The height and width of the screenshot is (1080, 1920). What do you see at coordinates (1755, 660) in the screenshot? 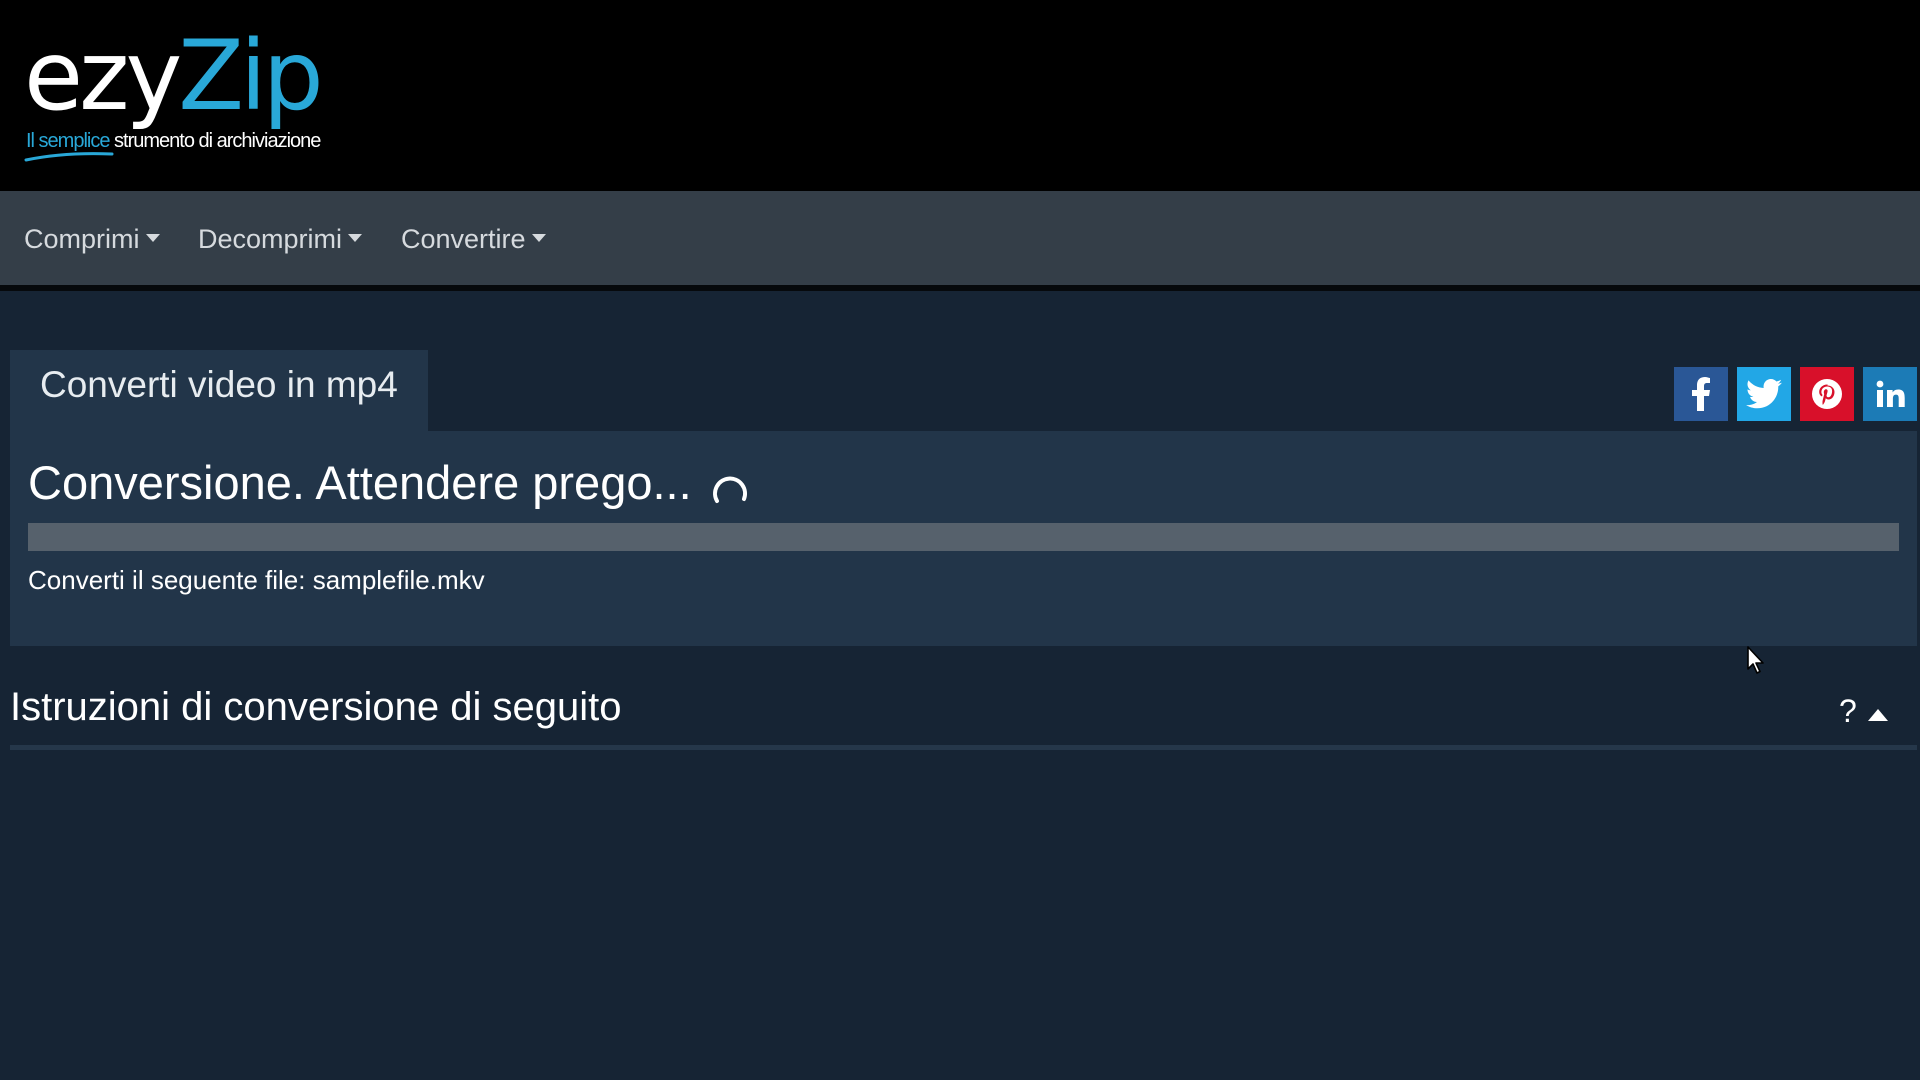
I see `mouse-cursor-icon` at bounding box center [1755, 660].